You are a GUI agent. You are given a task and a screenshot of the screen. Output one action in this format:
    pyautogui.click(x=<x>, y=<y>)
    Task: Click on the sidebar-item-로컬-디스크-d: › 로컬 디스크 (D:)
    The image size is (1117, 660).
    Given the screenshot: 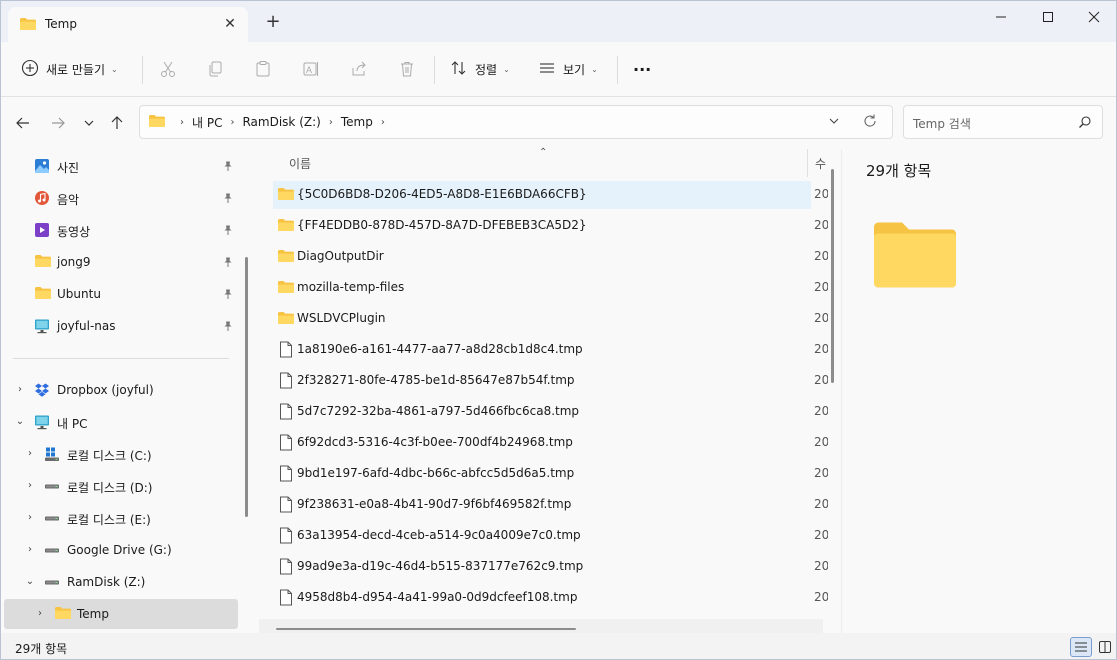 What is the action you would take?
    pyautogui.click(x=121, y=486)
    